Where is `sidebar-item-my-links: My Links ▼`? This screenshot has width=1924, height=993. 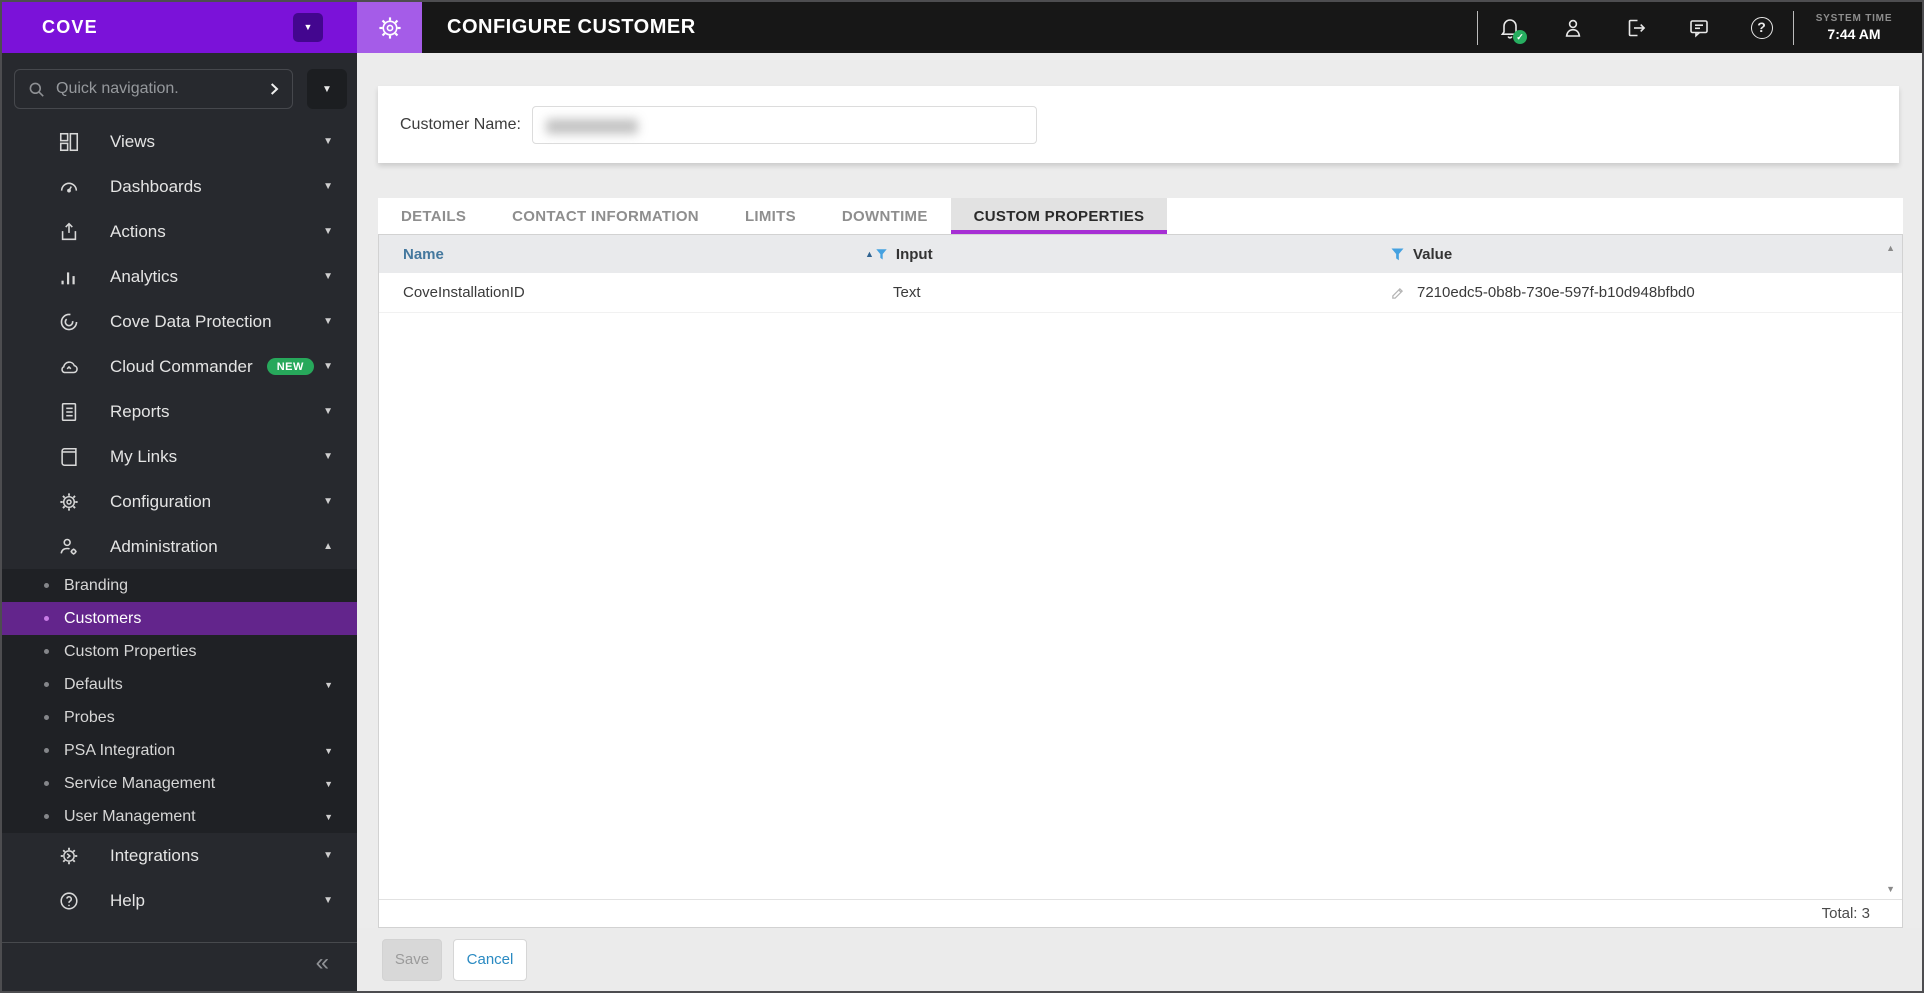 sidebar-item-my-links: My Links ▼ is located at coordinates (179, 456).